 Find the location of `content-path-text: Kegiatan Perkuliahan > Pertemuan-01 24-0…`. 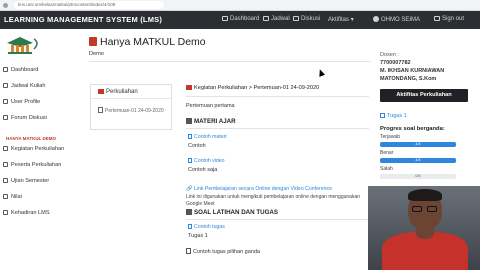

content-path-text: Kegiatan Perkuliahan > Pertemuan-01 24-0… is located at coordinates (257, 88).